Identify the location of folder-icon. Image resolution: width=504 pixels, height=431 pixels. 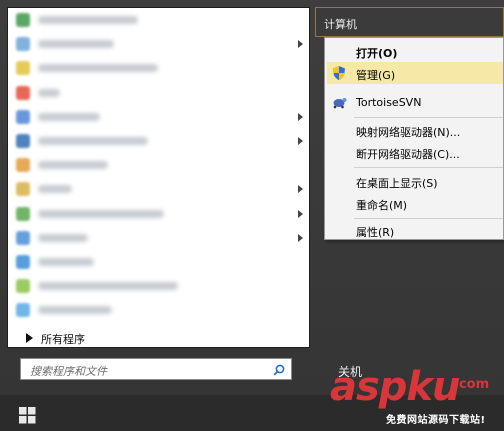
(23, 189).